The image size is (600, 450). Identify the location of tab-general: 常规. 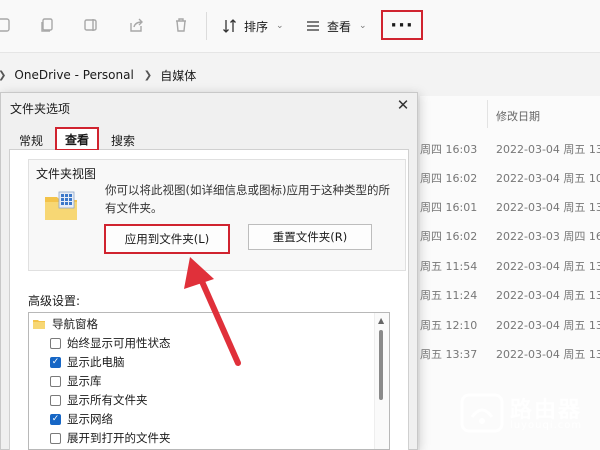
(31, 140).